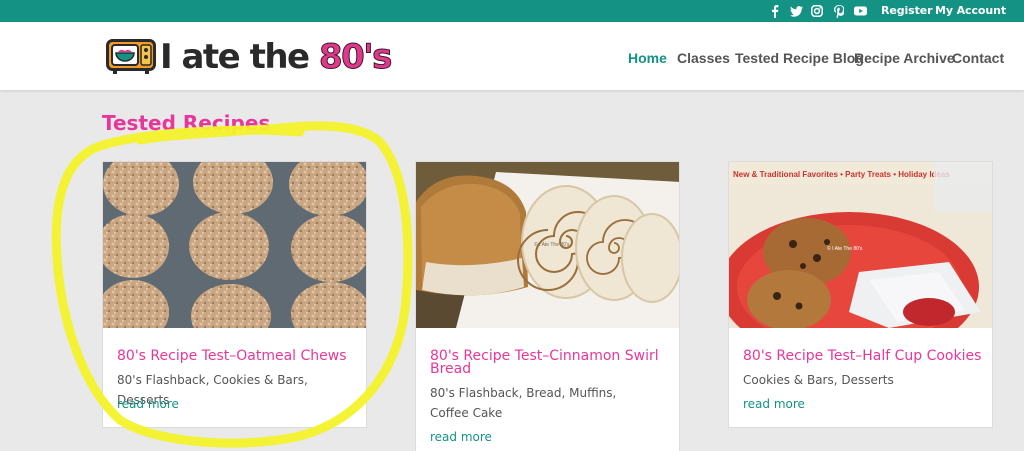  I want to click on section-title: Tested Recipes, so click(186, 123).